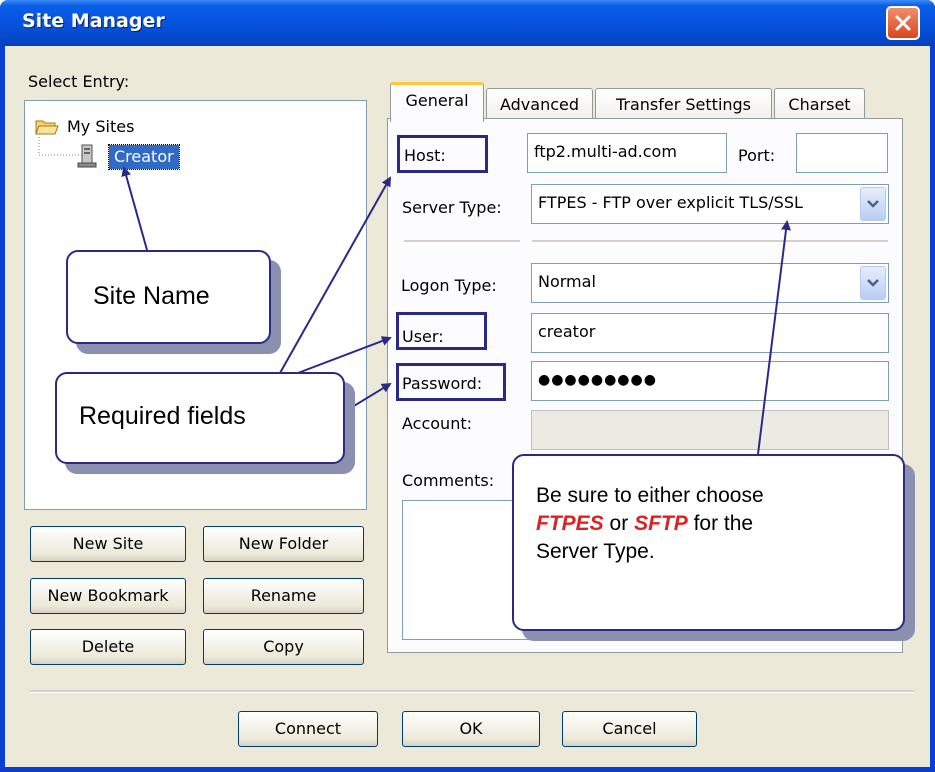  I want to click on note-line-3: Server Type., so click(595, 551).